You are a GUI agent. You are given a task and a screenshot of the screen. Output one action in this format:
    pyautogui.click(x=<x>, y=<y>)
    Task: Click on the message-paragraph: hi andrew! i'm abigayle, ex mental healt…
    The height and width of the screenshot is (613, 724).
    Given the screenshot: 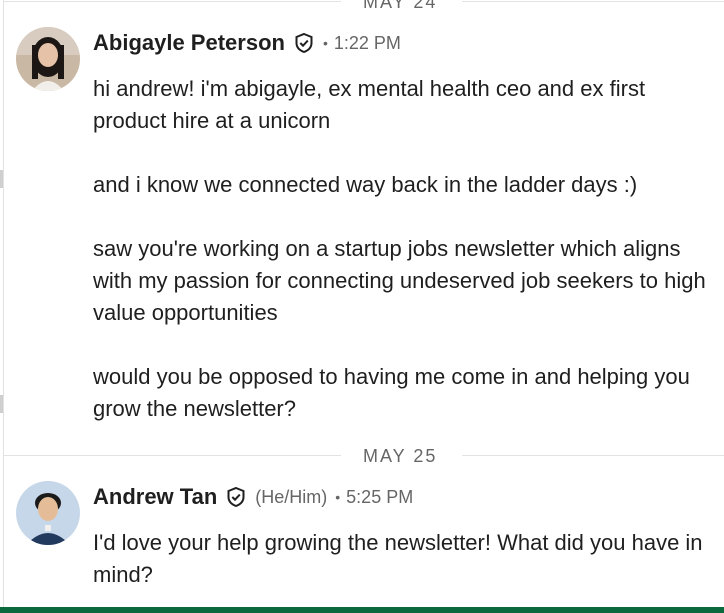 What is the action you would take?
    pyautogui.click(x=369, y=104)
    